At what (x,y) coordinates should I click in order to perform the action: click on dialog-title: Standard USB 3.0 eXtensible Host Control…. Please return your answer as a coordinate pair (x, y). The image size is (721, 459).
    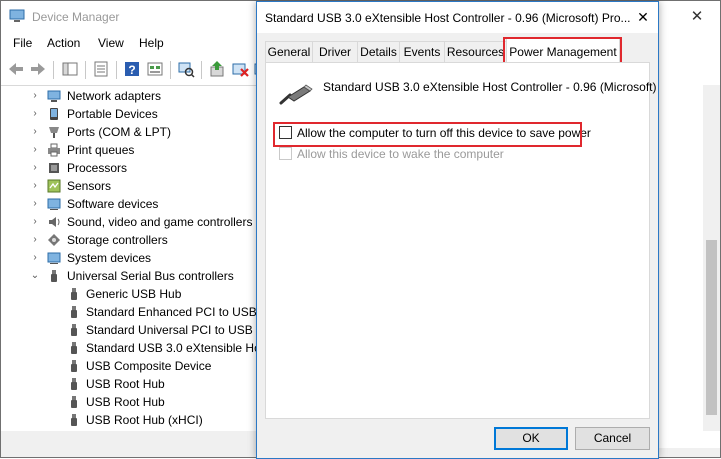
    Looking at the image, I should click on (448, 18).